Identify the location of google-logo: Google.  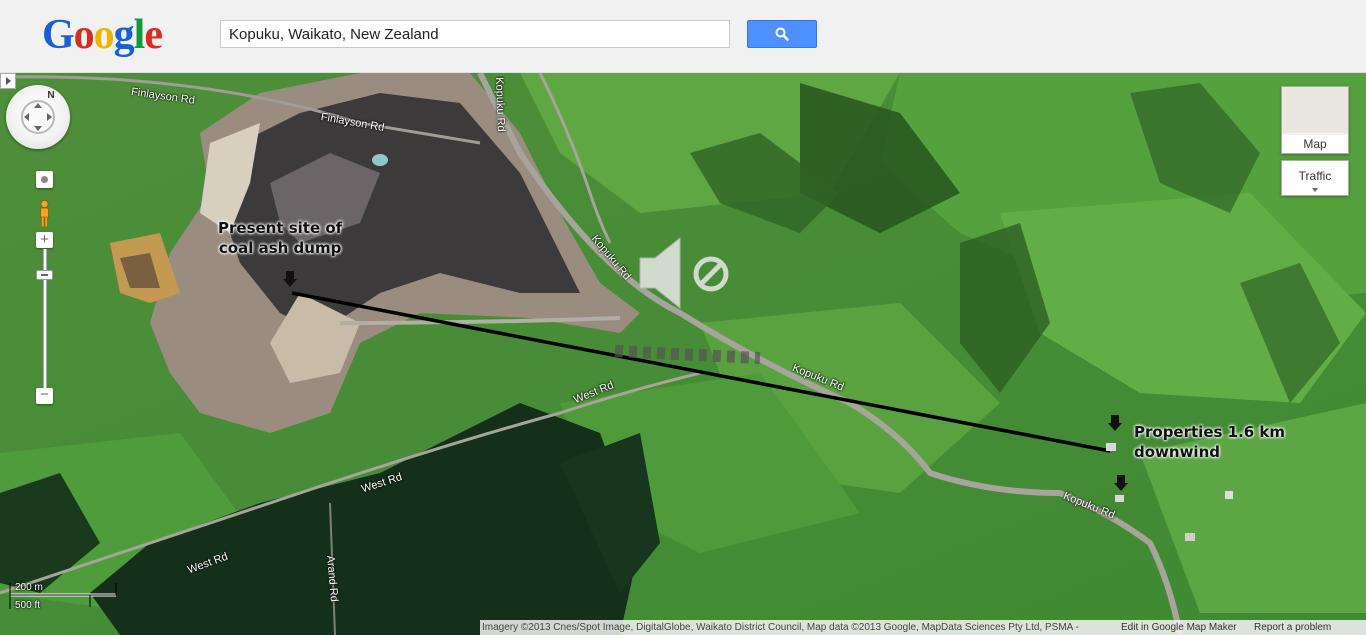
(102, 35).